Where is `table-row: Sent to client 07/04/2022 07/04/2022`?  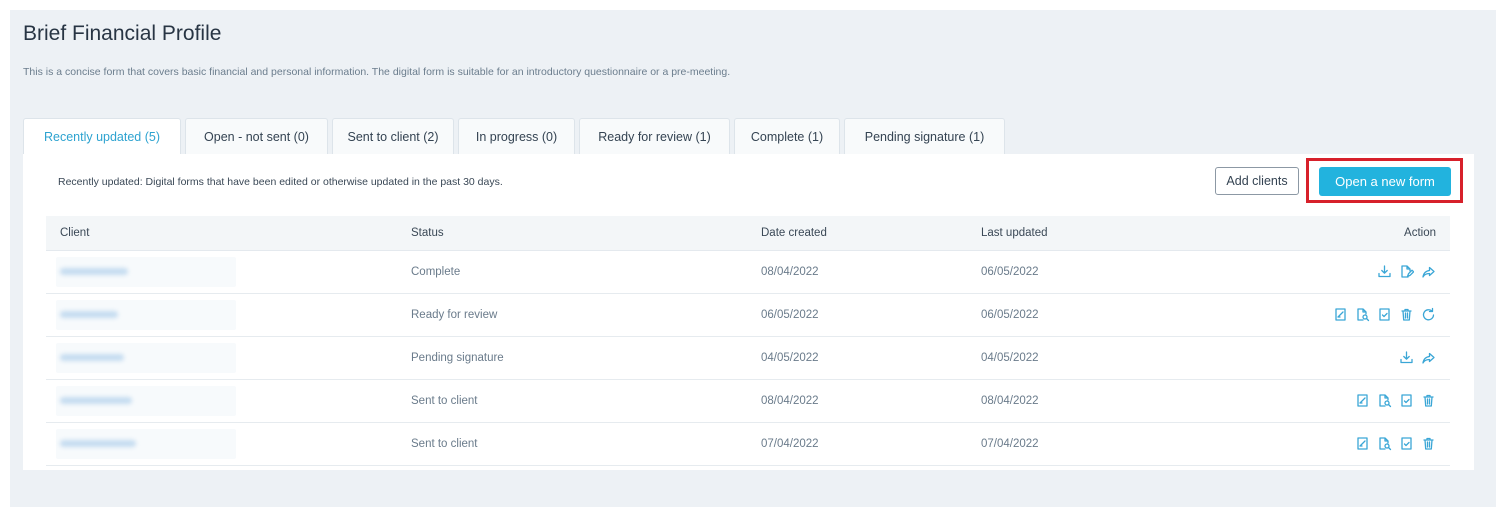
table-row: Sent to client 07/04/2022 07/04/2022 is located at coordinates (748, 444).